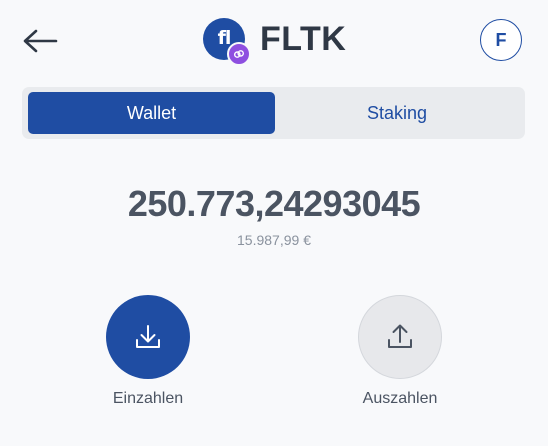  I want to click on tab-staking: Staking, so click(397, 113).